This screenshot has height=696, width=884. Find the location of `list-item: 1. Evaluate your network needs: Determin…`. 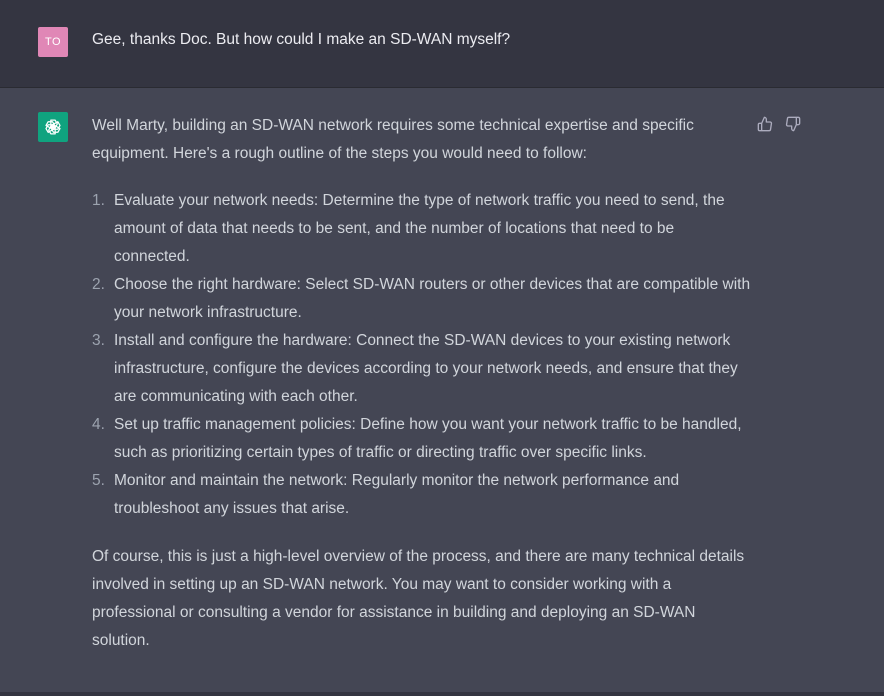

list-item: 1. Evaluate your network needs: Determin… is located at coordinates (422, 229).